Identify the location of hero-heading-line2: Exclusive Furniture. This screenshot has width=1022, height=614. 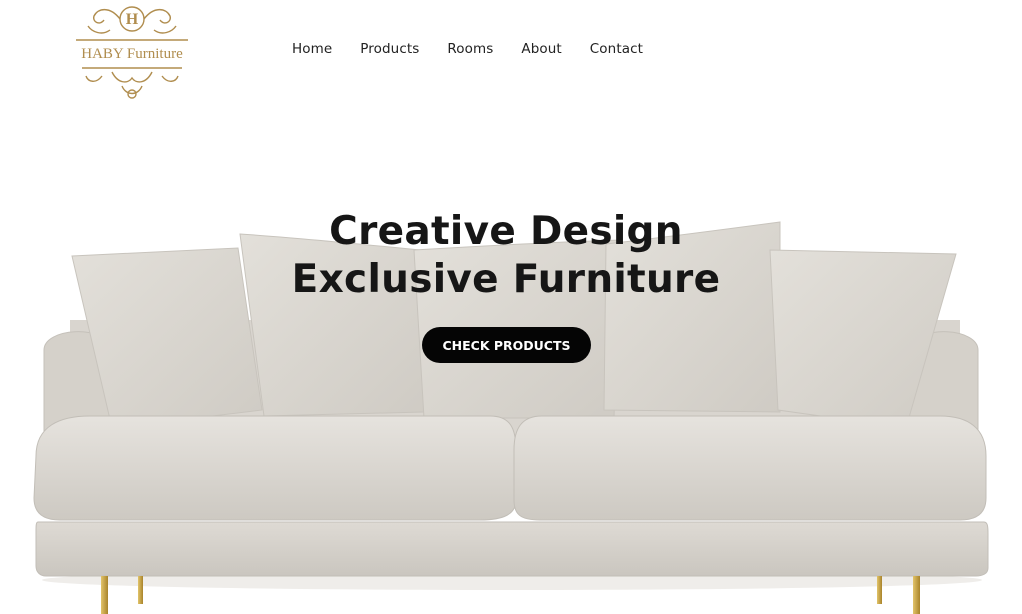
(506, 279).